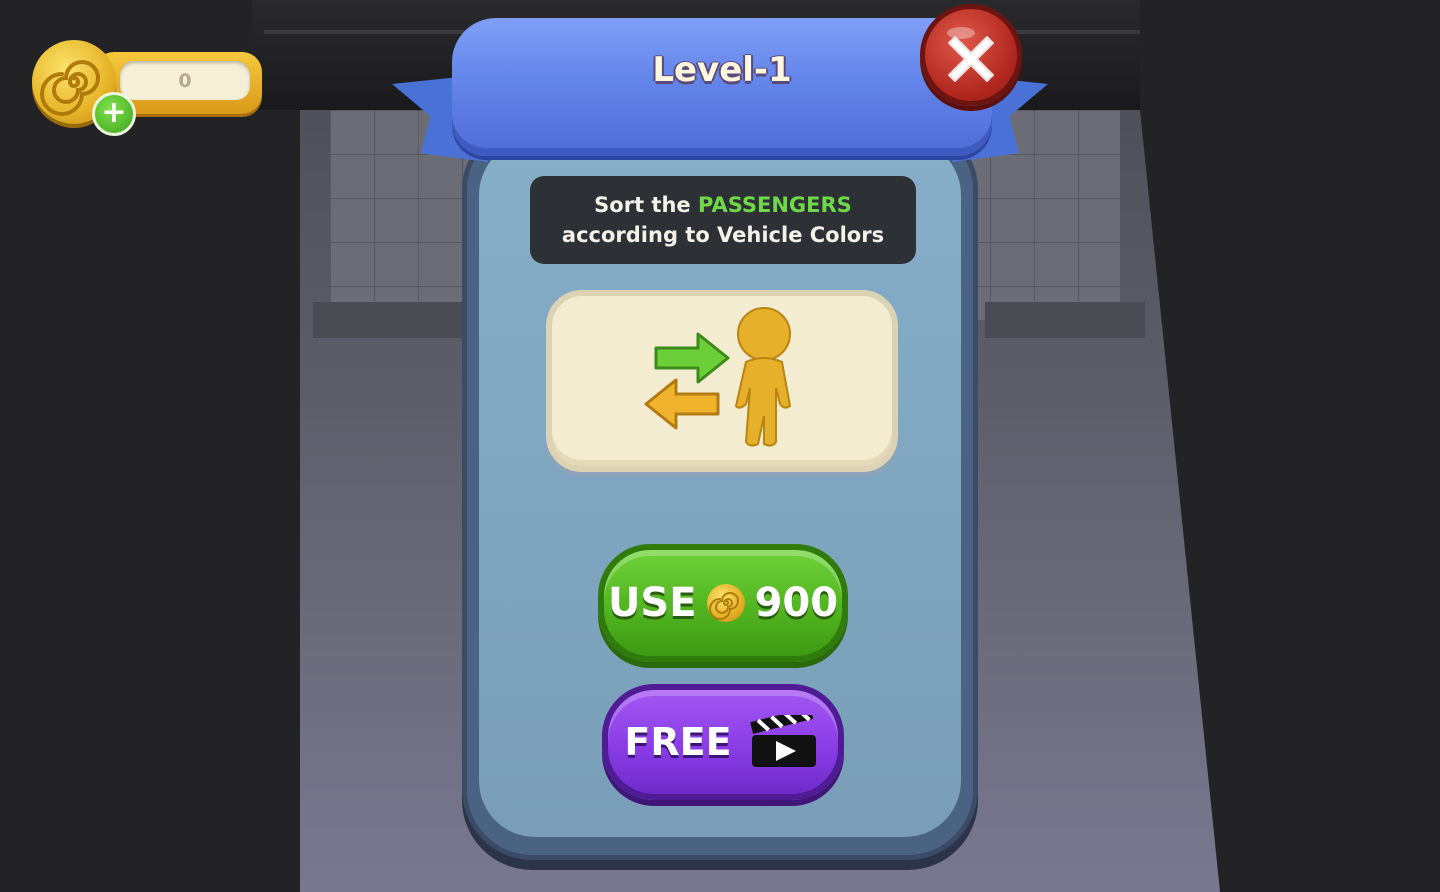  Describe the element at coordinates (390, 320) in the screenshot. I see `ledge-left` at that location.